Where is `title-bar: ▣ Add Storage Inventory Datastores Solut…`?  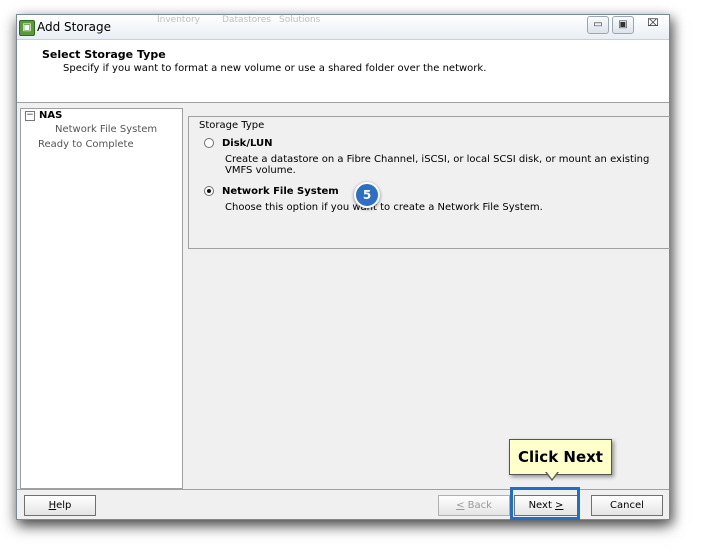
title-bar: ▣ Add Storage Inventory Datastores Solut… is located at coordinates (343, 27).